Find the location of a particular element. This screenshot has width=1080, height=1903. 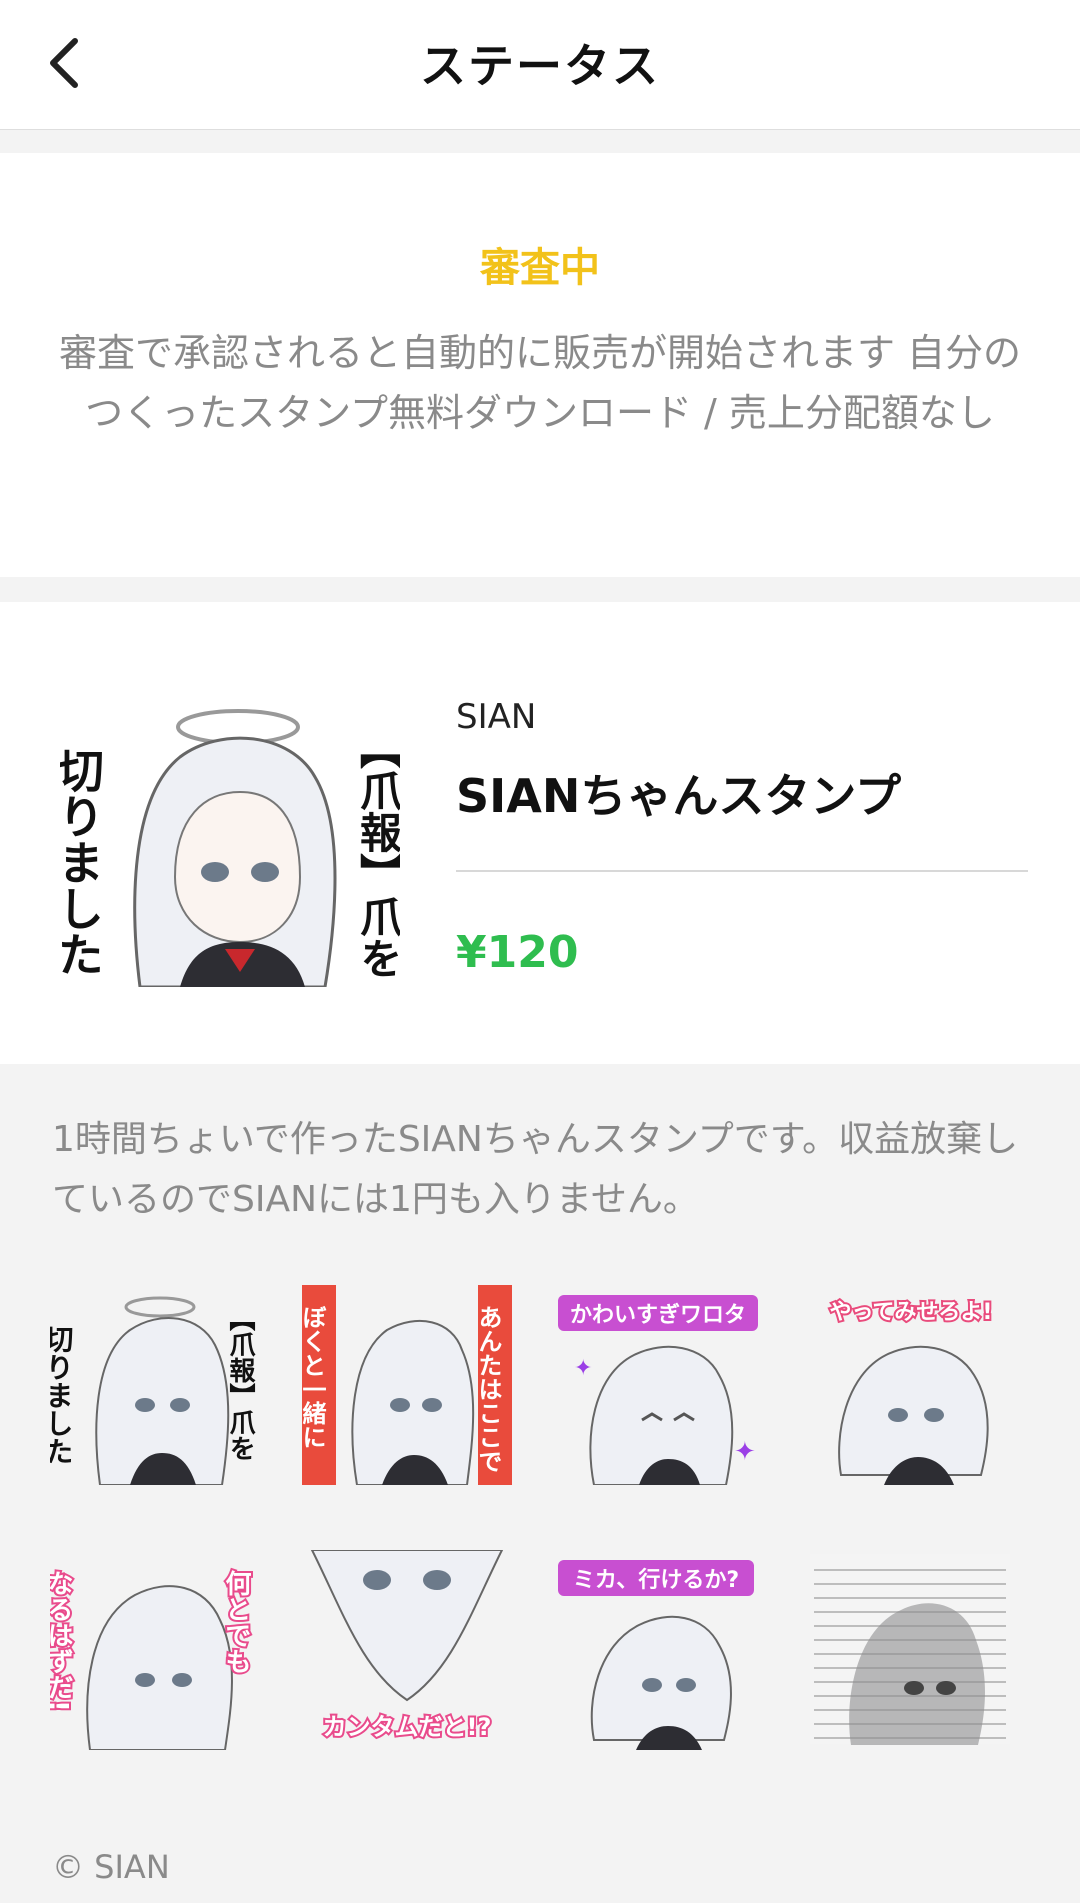

sticker-item: 切りました 【爪報】爪を is located at coordinates (155, 1385).